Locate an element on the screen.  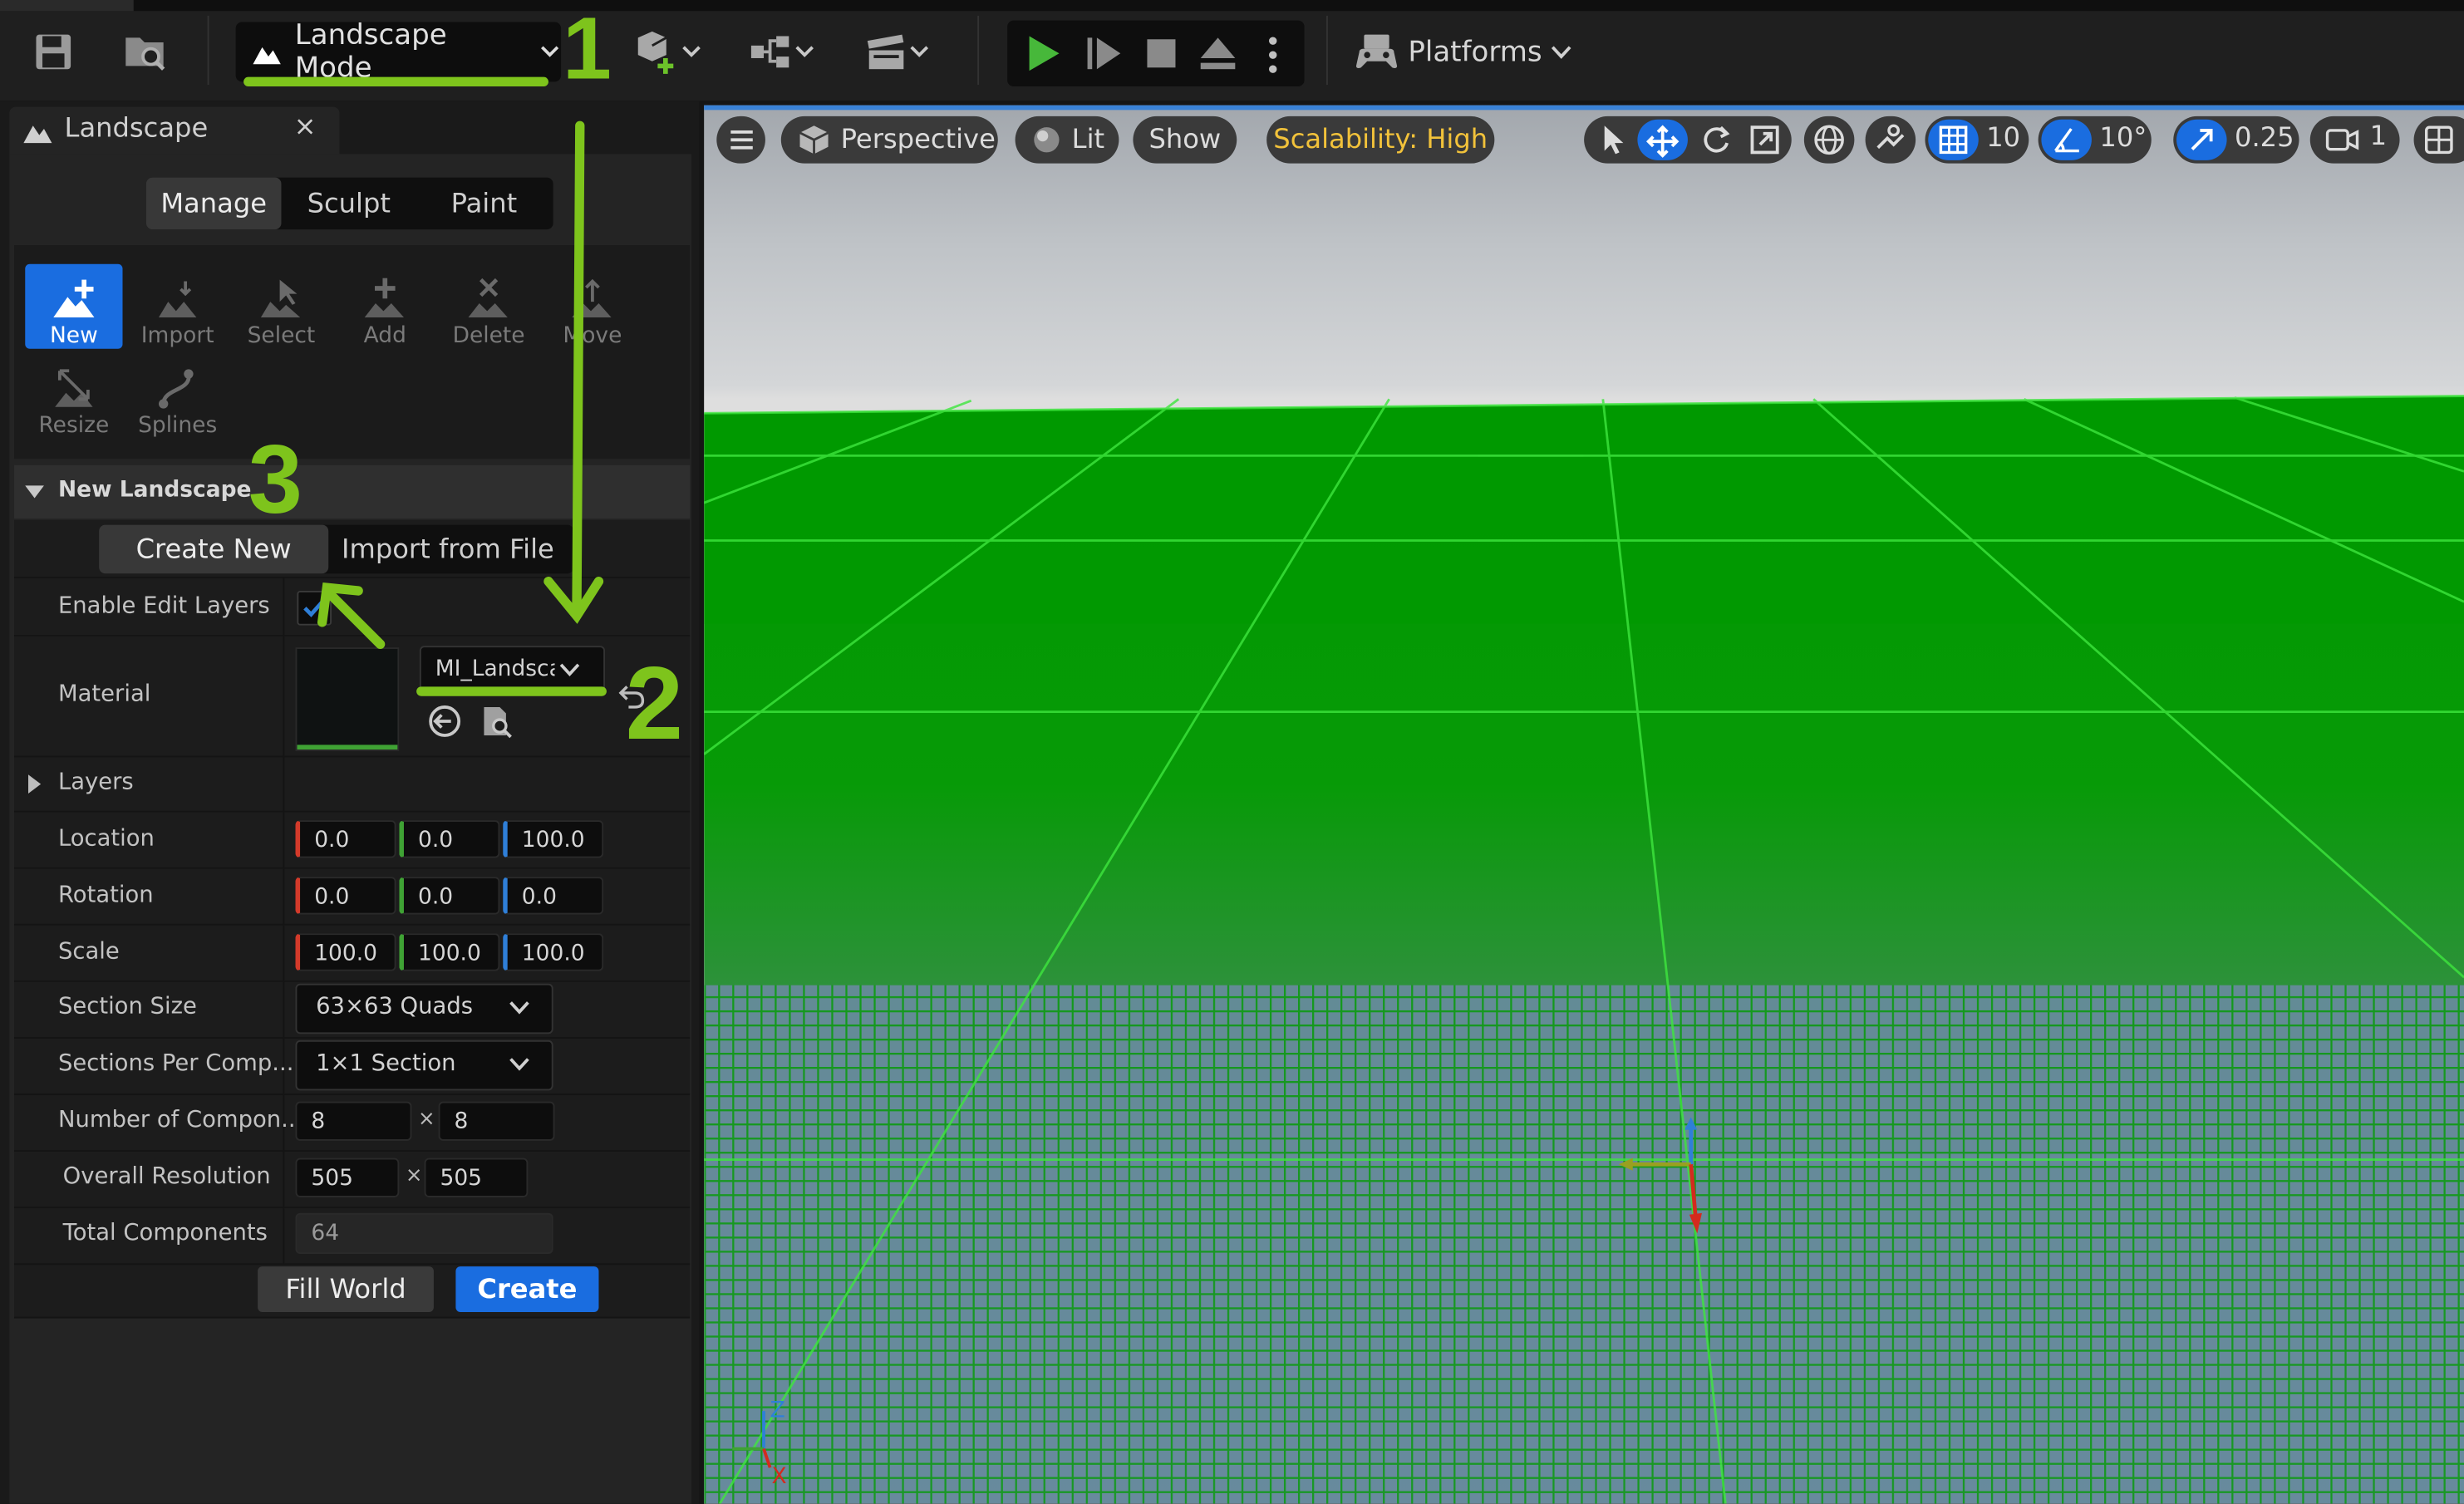
translate-mode-button is located at coordinates (1662, 139).